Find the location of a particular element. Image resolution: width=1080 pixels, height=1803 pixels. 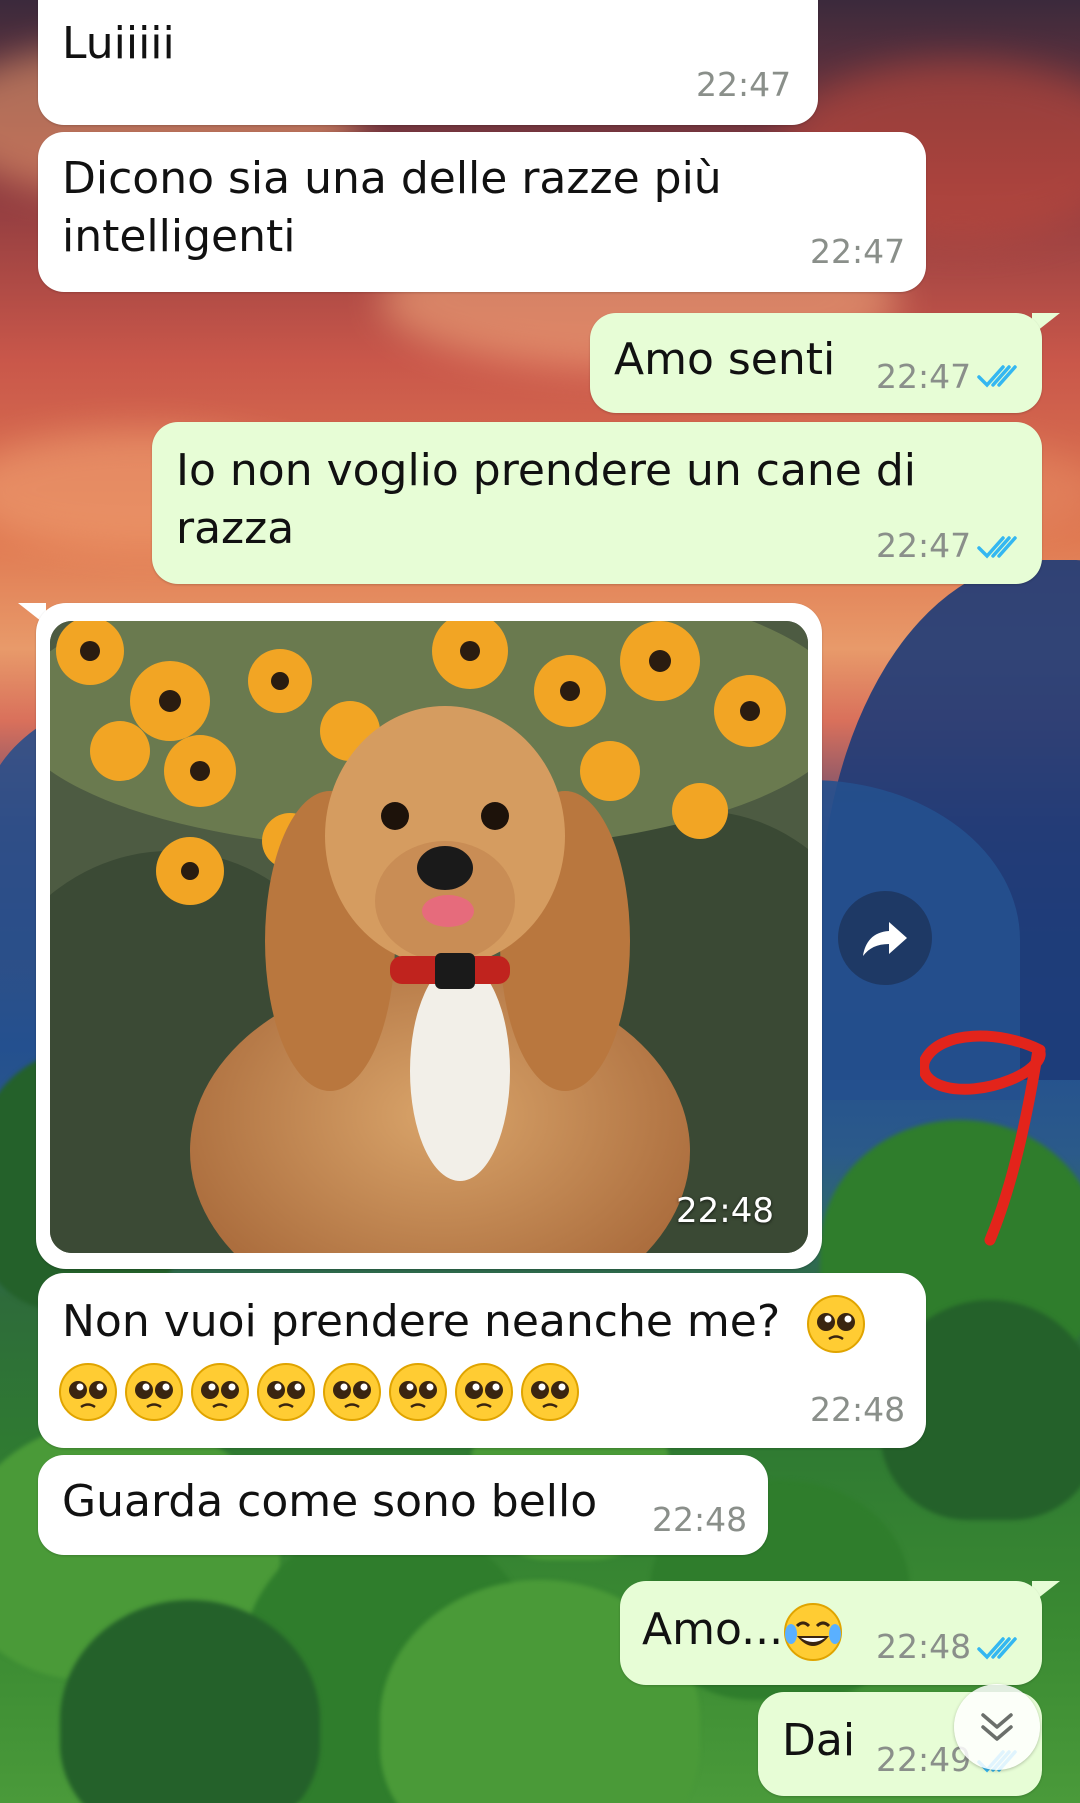

message-text: Dicono sia una delle razze più is located at coordinates (392, 178).